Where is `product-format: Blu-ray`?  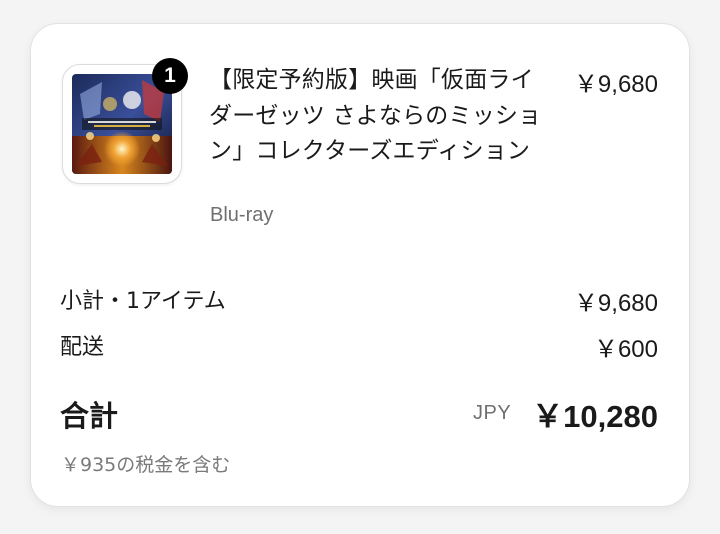
product-format: Blu-ray is located at coordinates (242, 215).